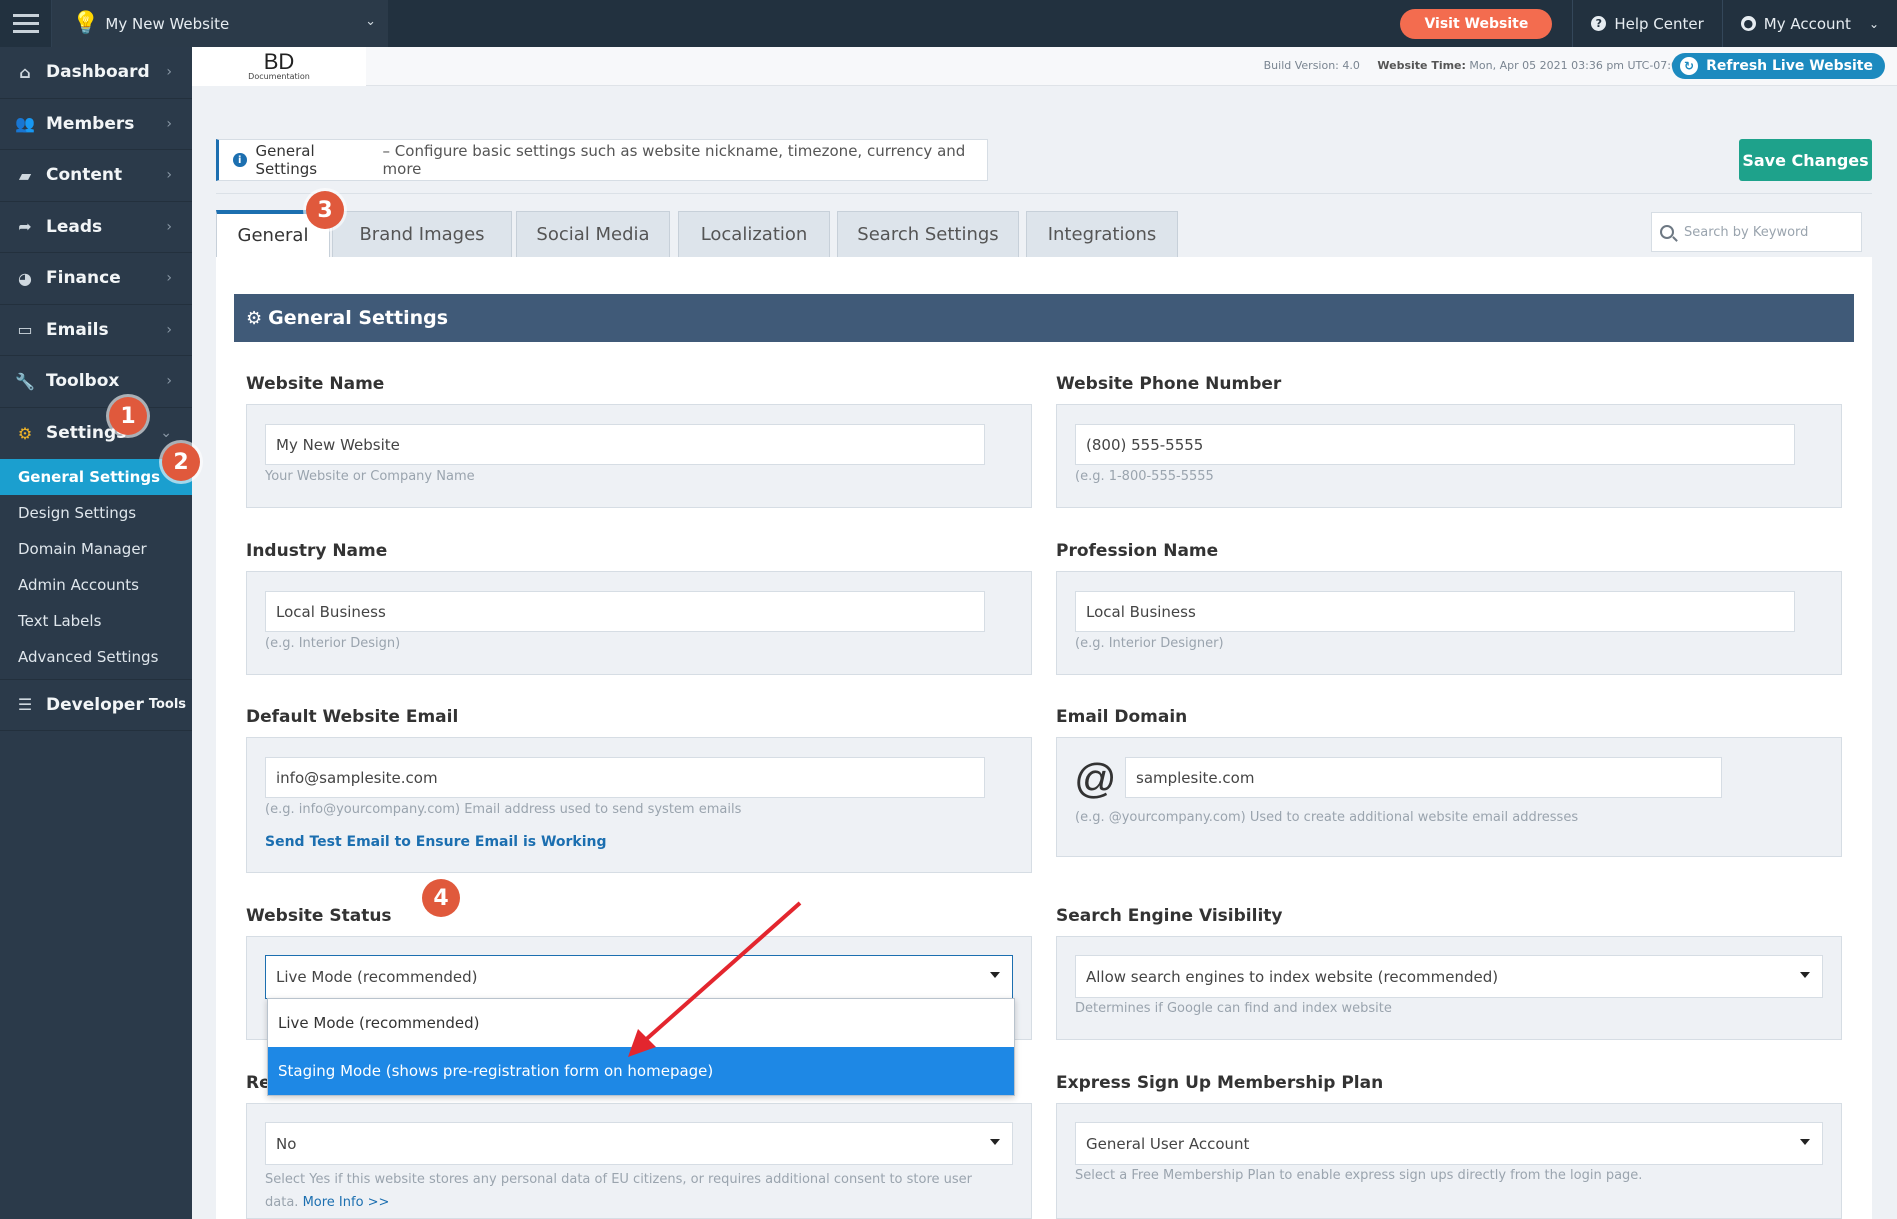  What do you see at coordinates (96, 513) in the screenshot?
I see `sidebar-subitem-design-settings: Design Settings` at bounding box center [96, 513].